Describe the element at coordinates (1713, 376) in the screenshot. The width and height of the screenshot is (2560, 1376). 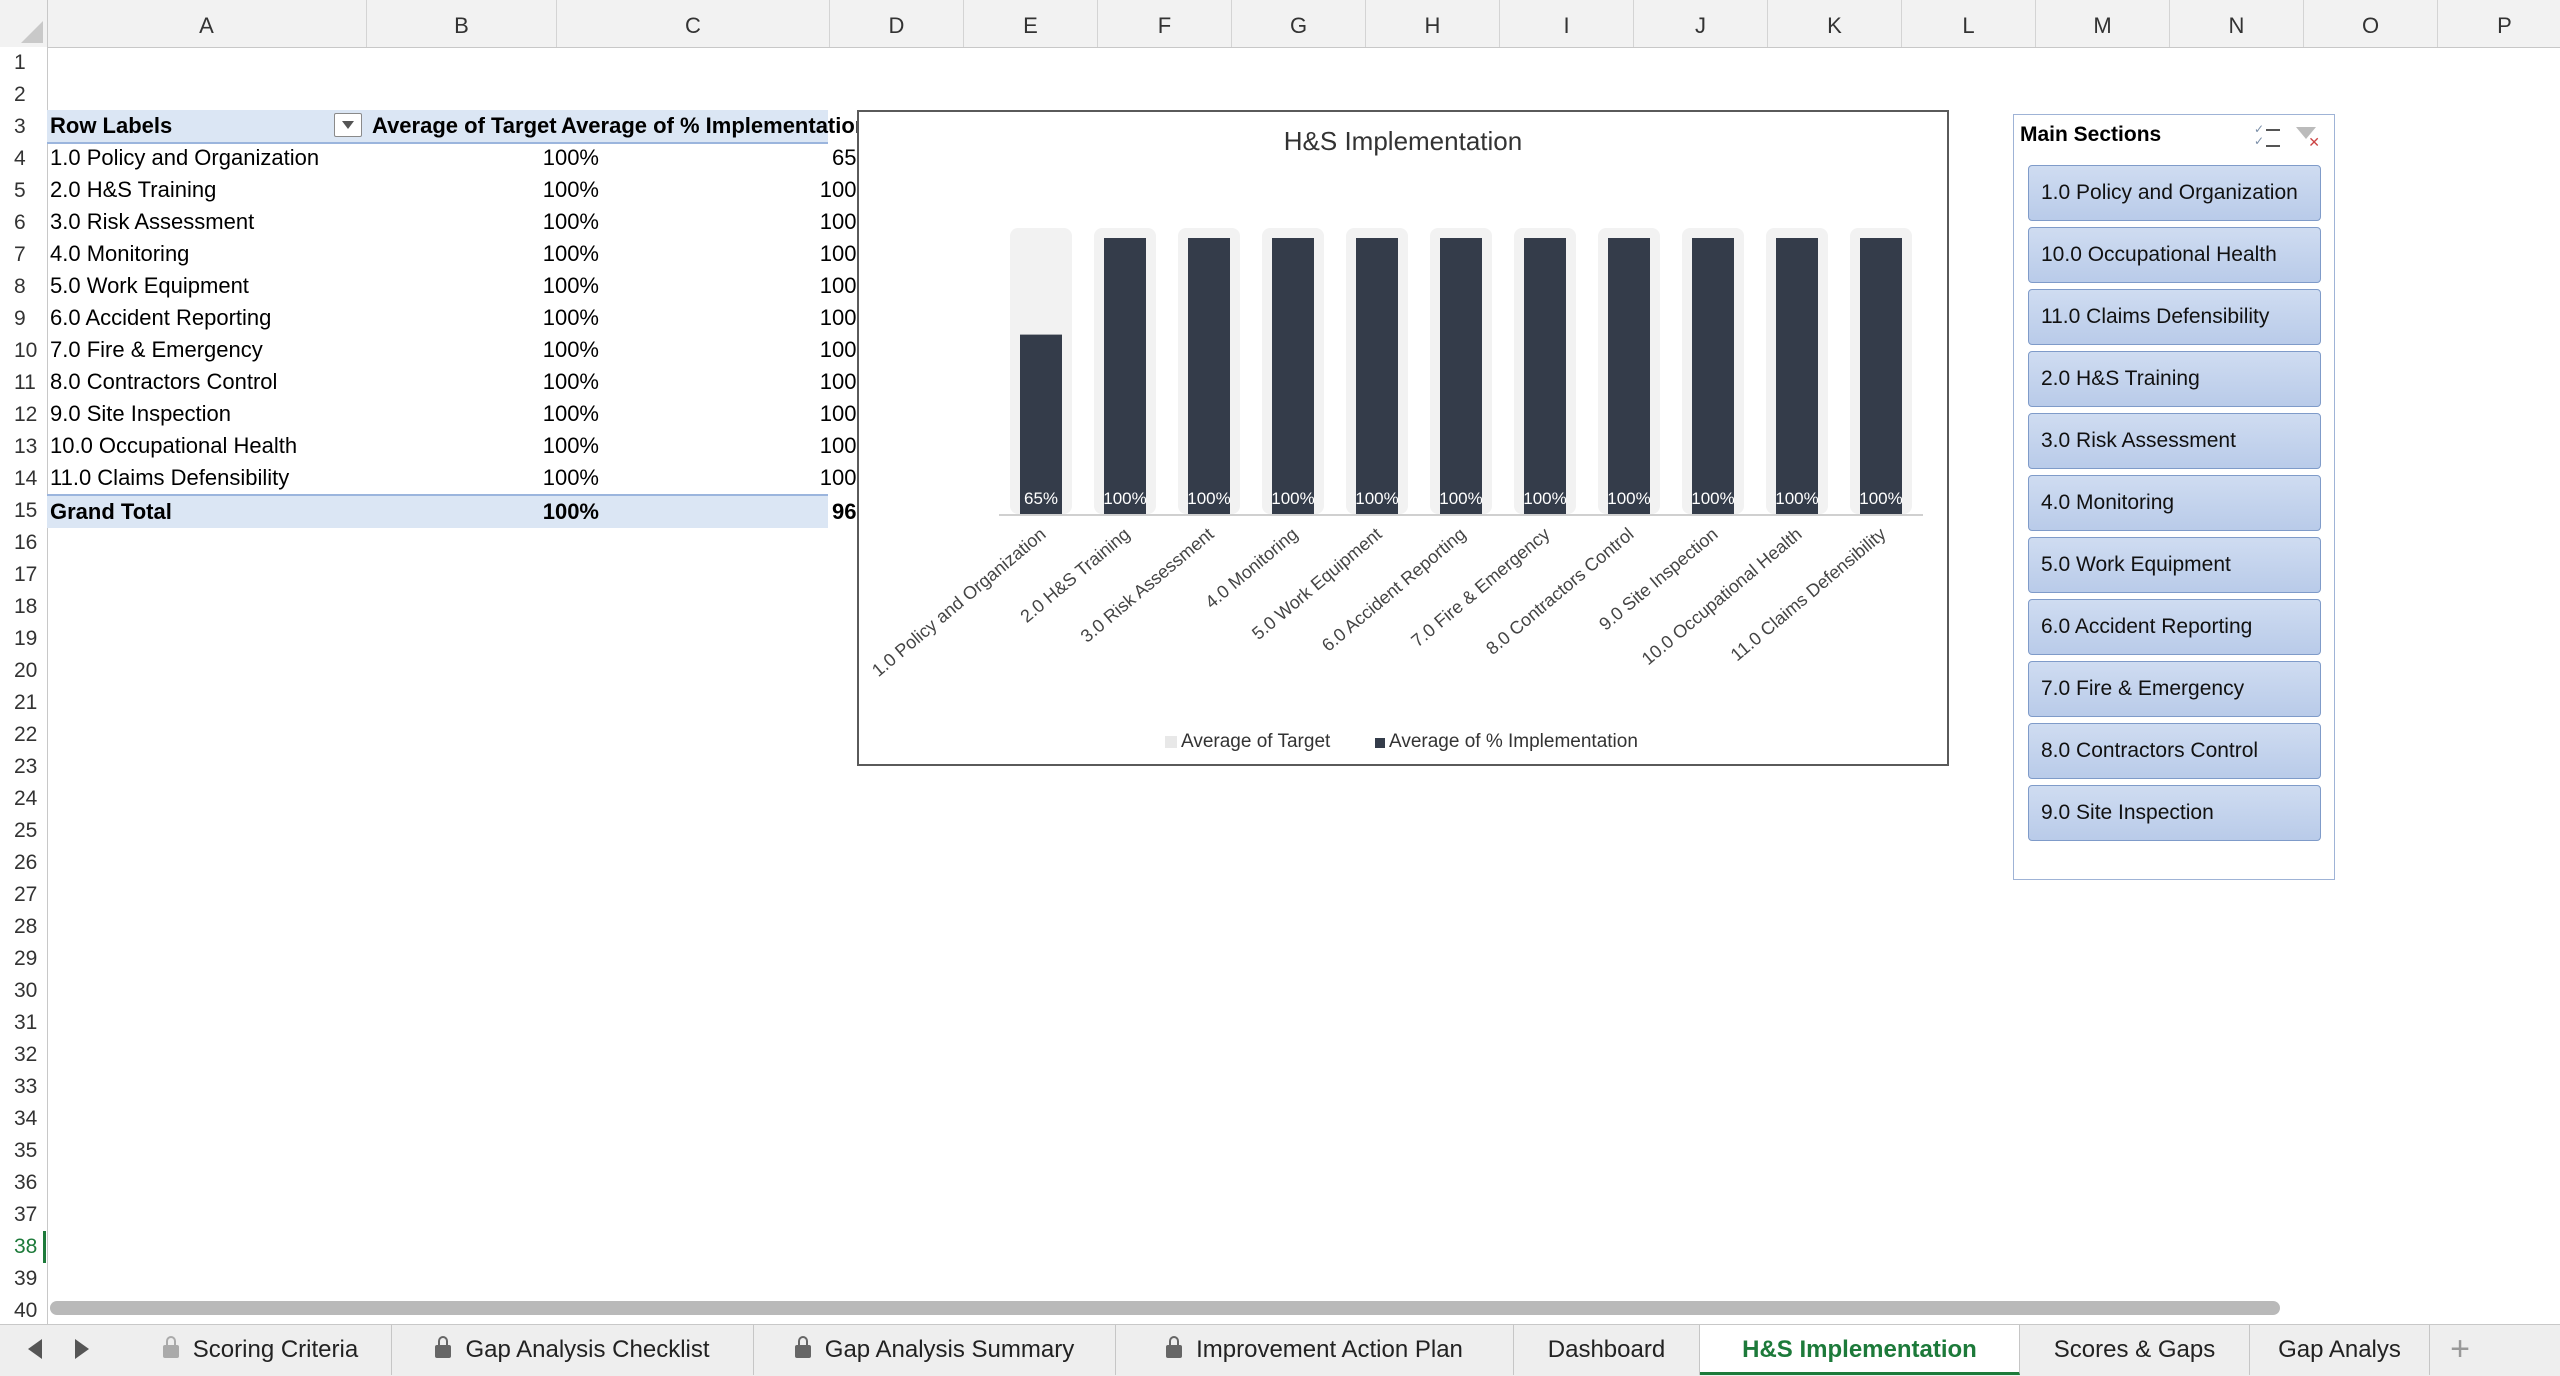
I see `implementation-bar` at that location.